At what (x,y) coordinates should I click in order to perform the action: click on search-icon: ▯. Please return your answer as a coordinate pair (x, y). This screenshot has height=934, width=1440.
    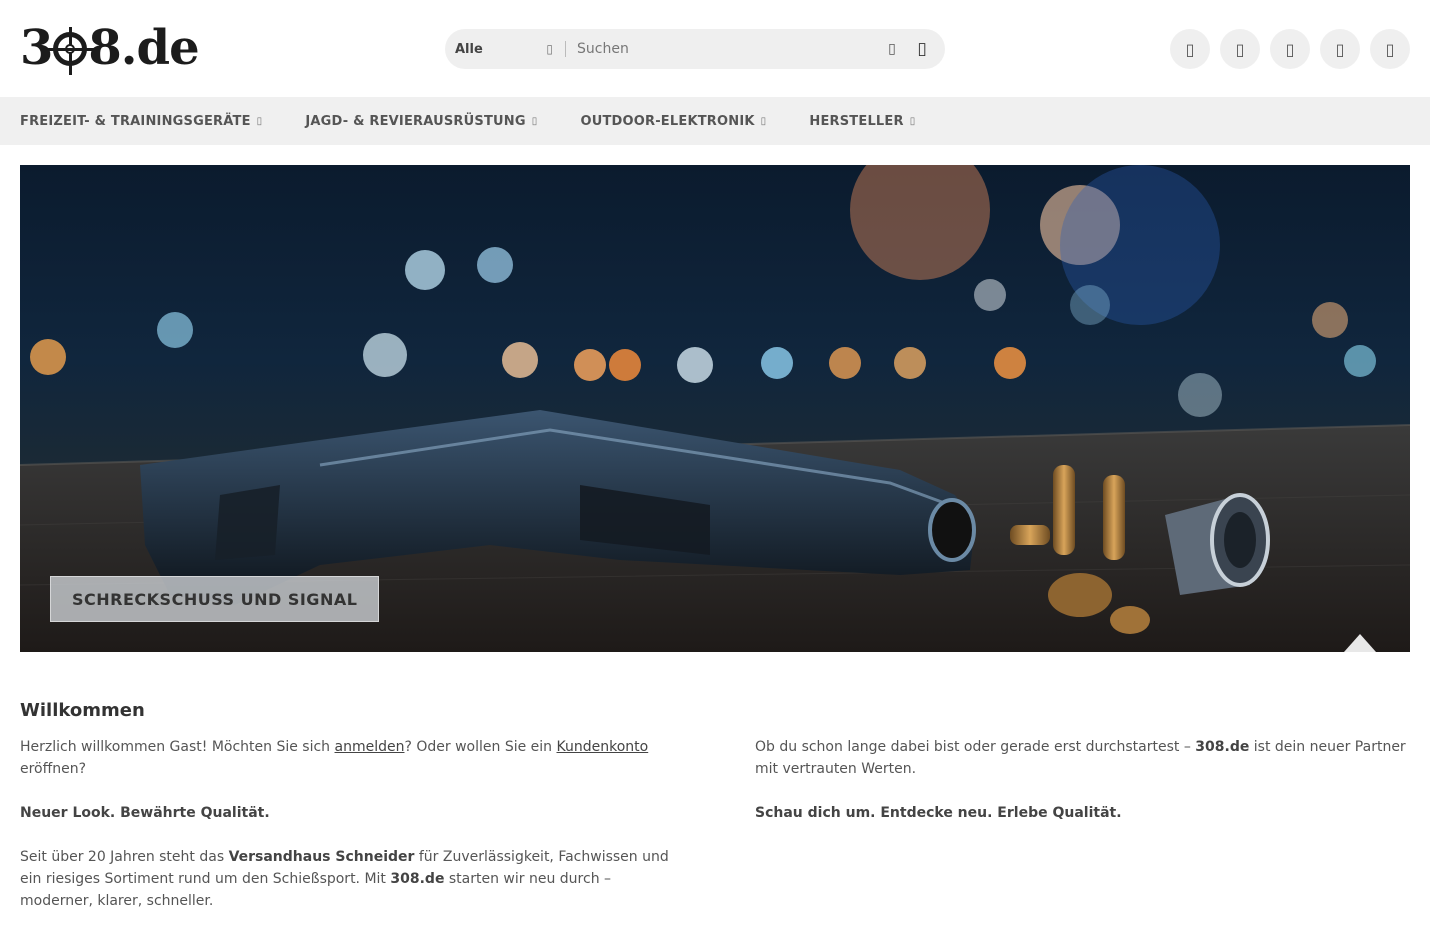
    Looking at the image, I should click on (922, 49).